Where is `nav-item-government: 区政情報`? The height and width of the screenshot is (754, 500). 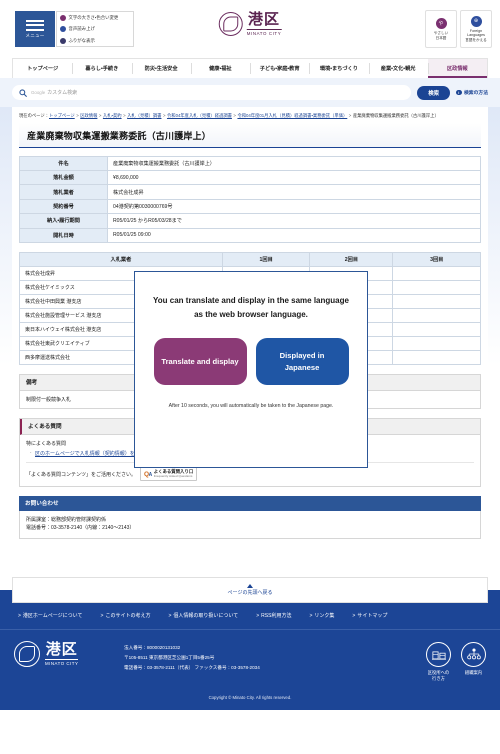 nav-item-government: 区政情報 is located at coordinates (457, 68).